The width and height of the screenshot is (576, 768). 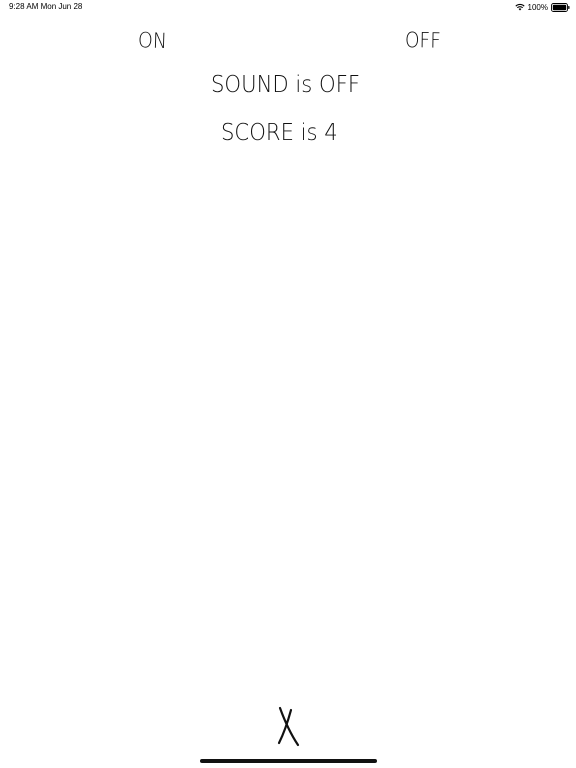 What do you see at coordinates (519, 7) in the screenshot?
I see `wifi-icon` at bounding box center [519, 7].